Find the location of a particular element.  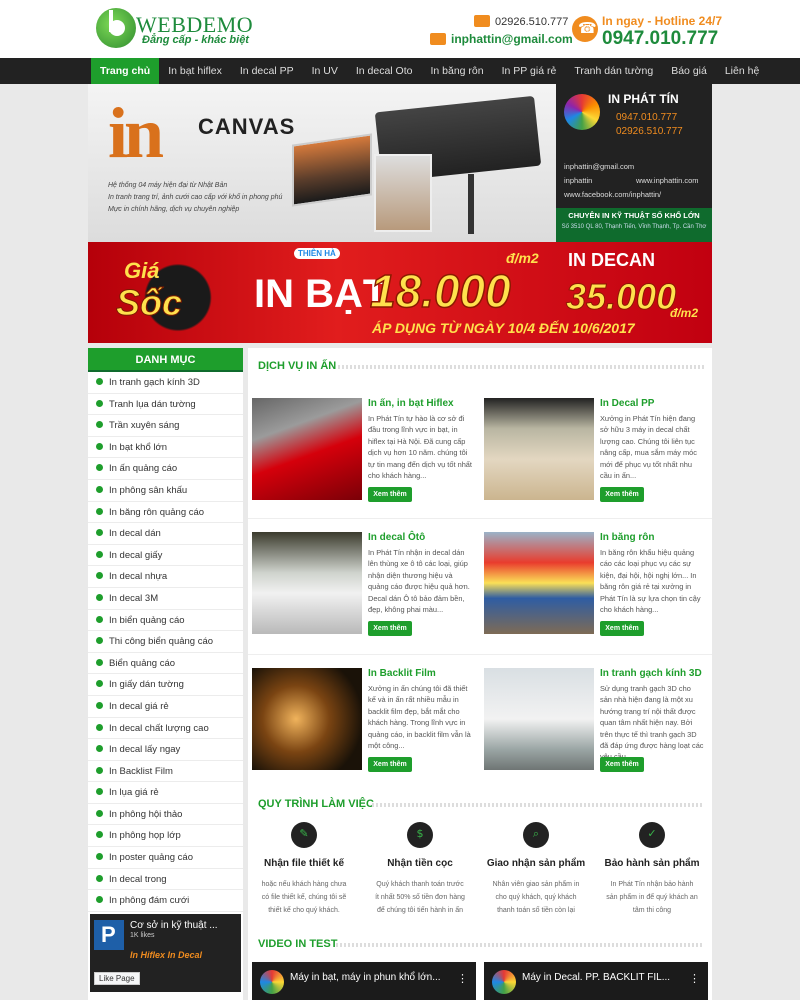

sidebar-item: In phông họp lớp is located at coordinates (165, 836).